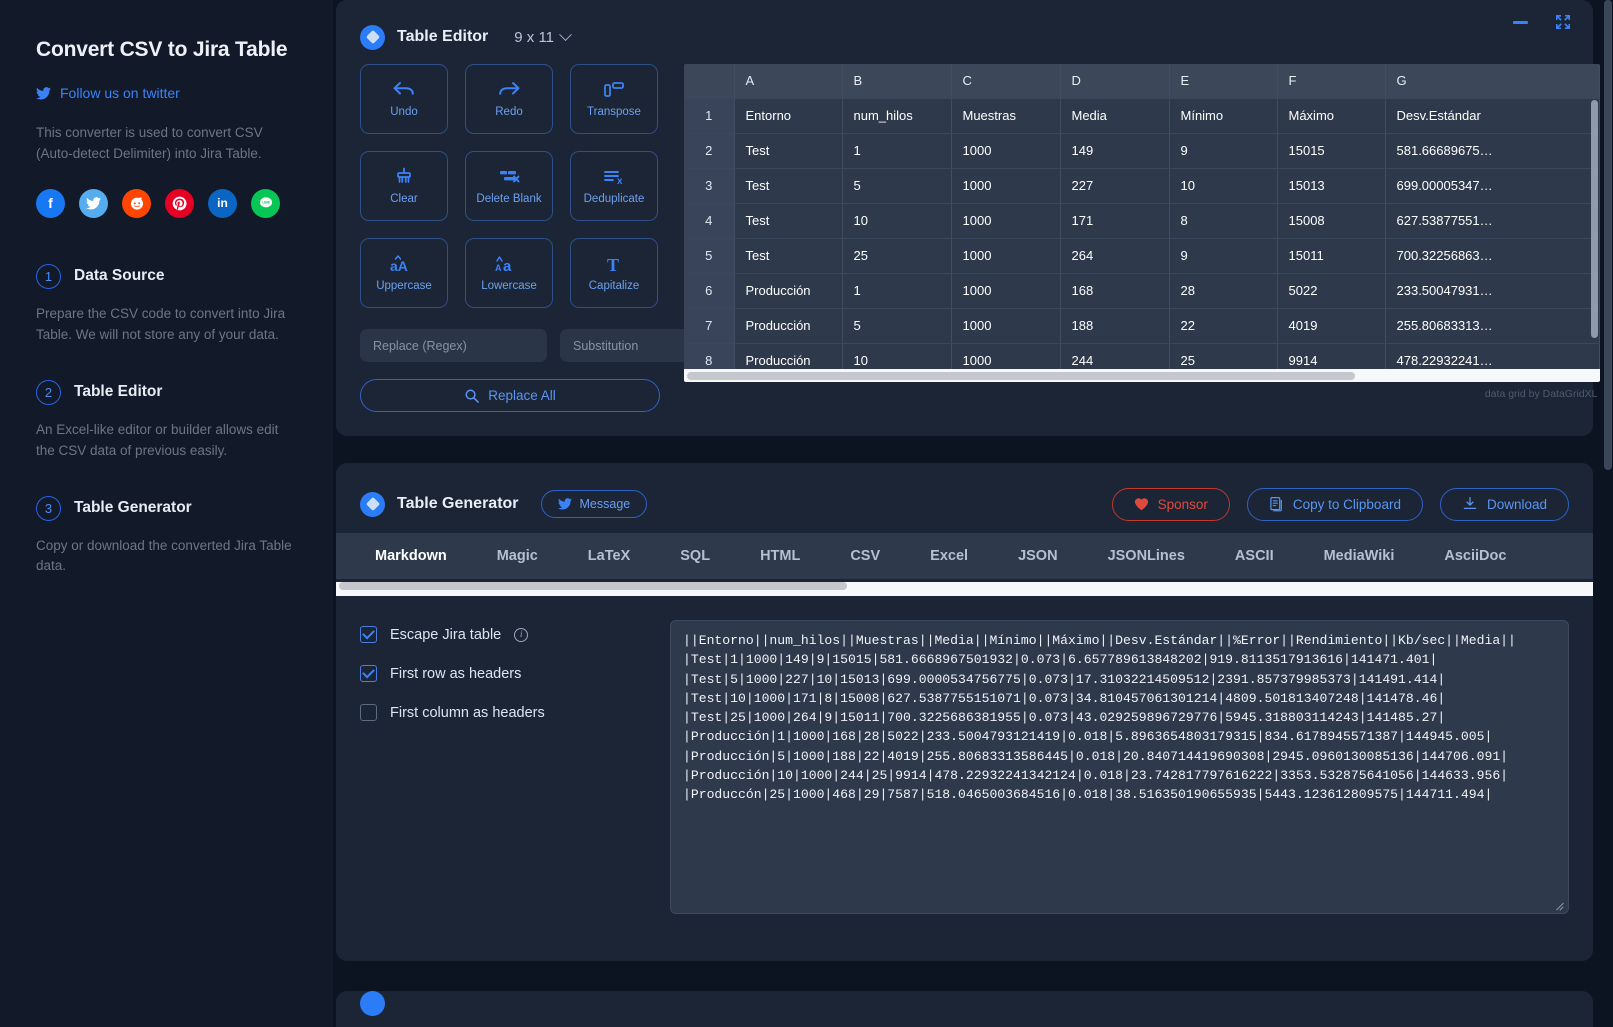  What do you see at coordinates (594, 504) in the screenshot?
I see `message-button: Message` at bounding box center [594, 504].